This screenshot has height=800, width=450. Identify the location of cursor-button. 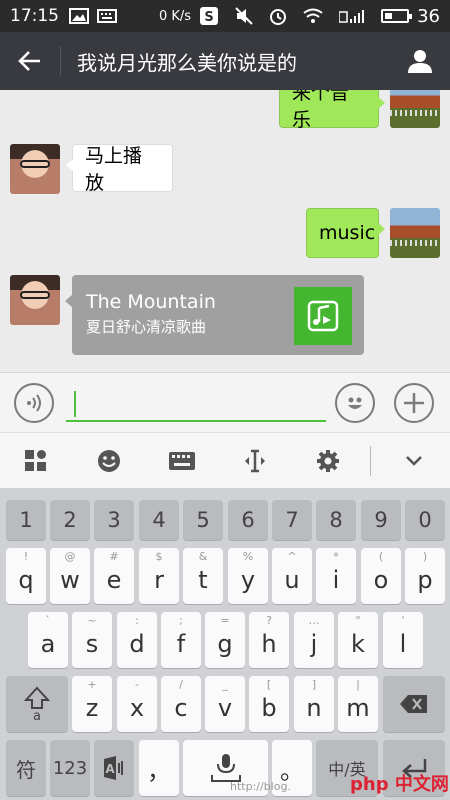
(255, 461).